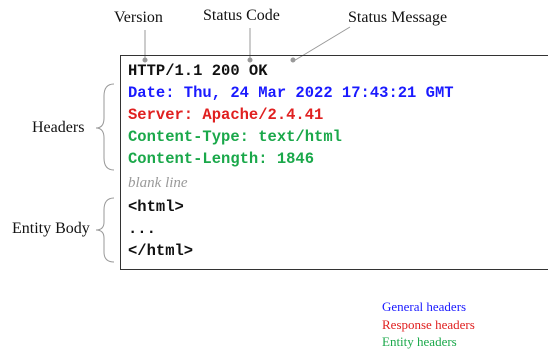 This screenshot has height=351, width=548. Describe the element at coordinates (156, 207) in the screenshot. I see `body-open-tag: <html>` at that location.